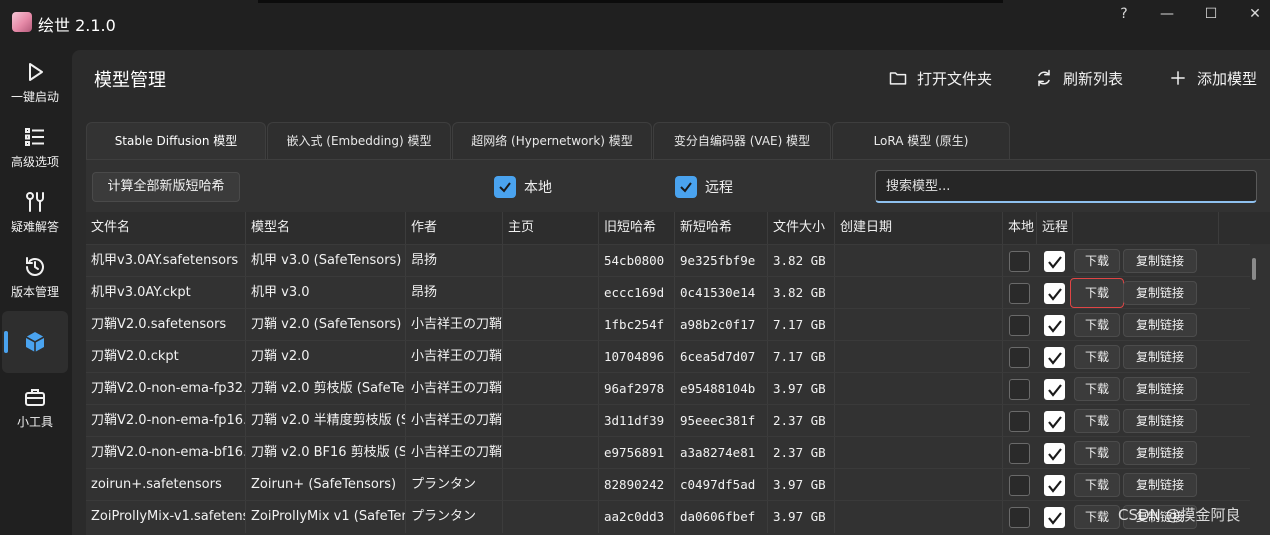 The width and height of the screenshot is (1270, 535). Describe the element at coordinates (35, 215) in the screenshot. I see `sidebar-item-troubleshoot: 疑难解答` at that location.